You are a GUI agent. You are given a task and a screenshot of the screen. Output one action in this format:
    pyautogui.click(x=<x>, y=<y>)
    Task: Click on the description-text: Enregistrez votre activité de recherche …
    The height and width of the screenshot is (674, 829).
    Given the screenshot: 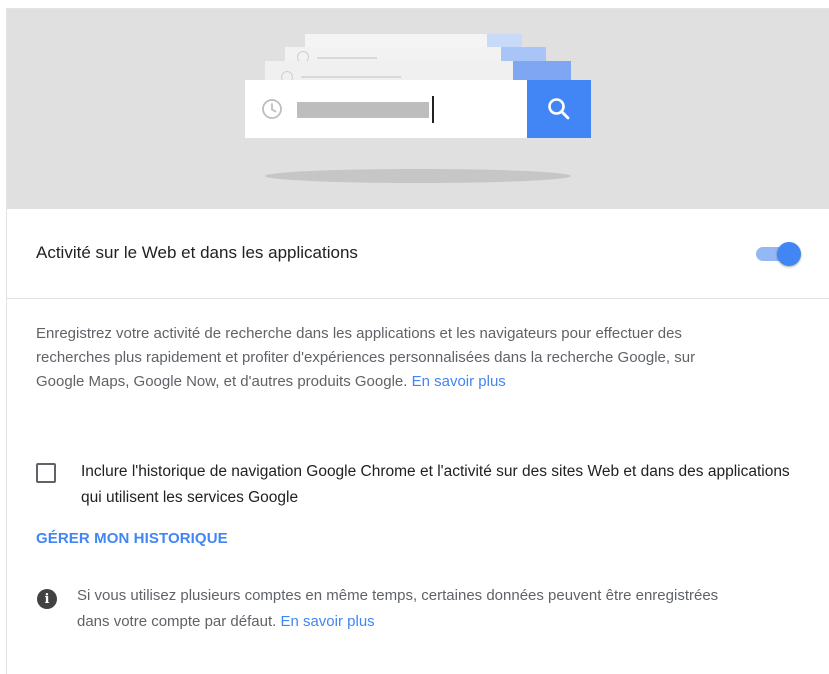 What is the action you would take?
    pyautogui.click(x=366, y=357)
    